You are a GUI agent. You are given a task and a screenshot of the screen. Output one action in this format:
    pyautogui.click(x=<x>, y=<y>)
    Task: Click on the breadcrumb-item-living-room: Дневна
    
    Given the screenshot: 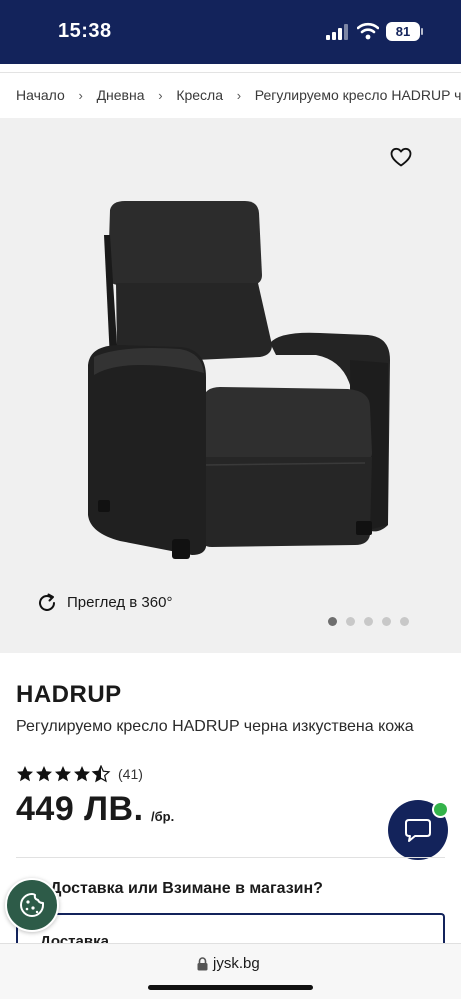 What is the action you would take?
    pyautogui.click(x=121, y=95)
    